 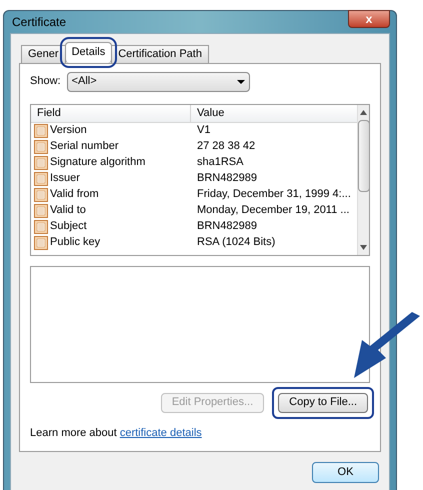 I want to click on list-row: Issuer BRN482989, so click(x=194, y=178).